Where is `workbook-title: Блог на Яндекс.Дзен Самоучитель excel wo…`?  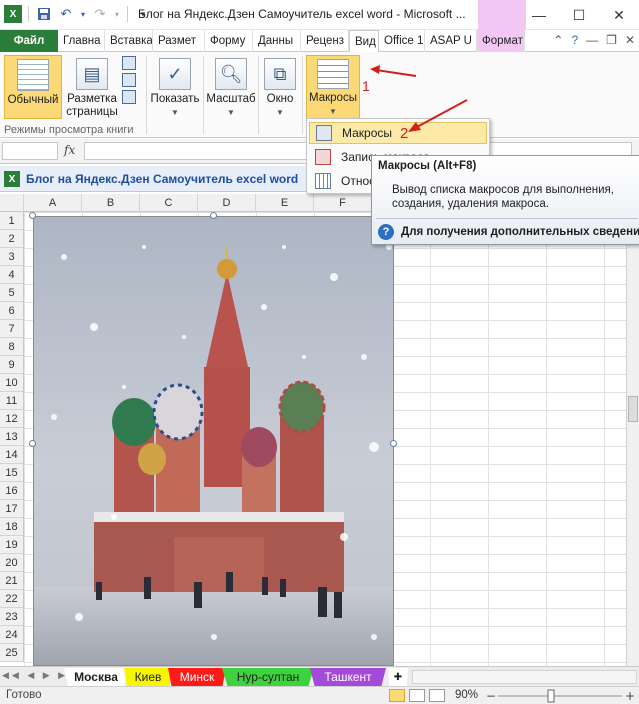 workbook-title: Блог на Яндекс.Дзен Самоучитель excel wo… is located at coordinates (162, 179).